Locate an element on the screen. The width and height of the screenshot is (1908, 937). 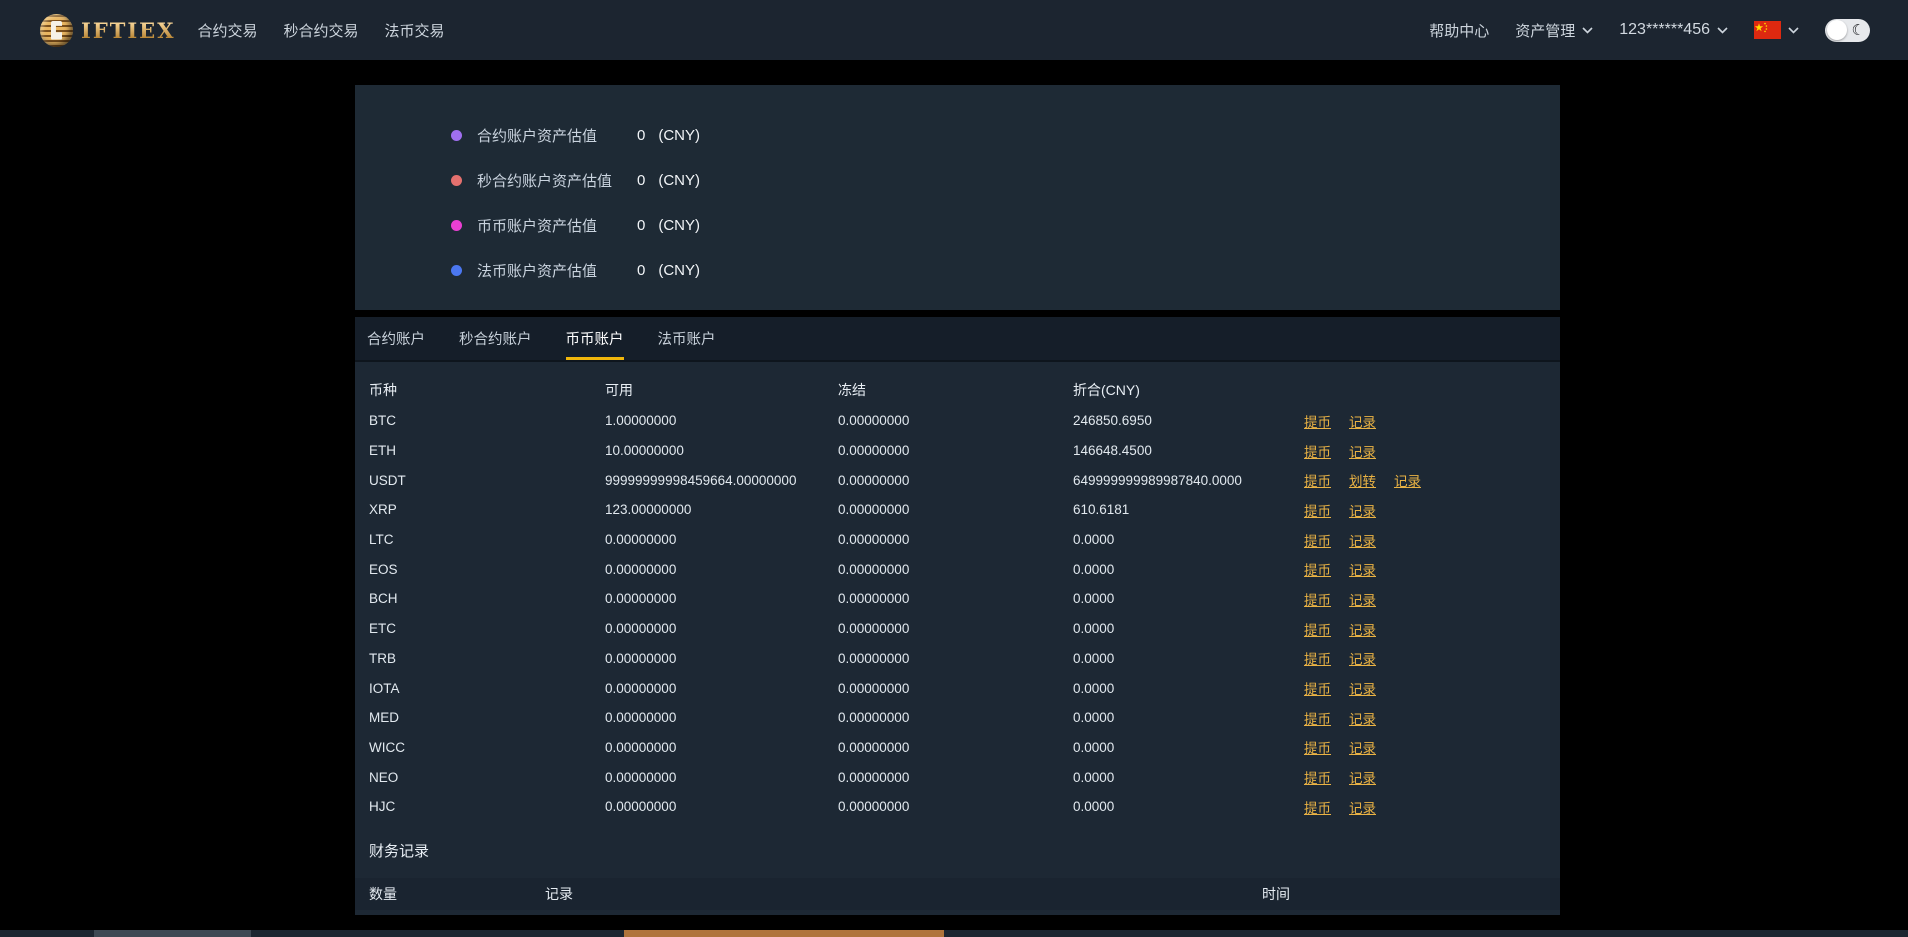
cell-currency: TRB is located at coordinates (382, 658).